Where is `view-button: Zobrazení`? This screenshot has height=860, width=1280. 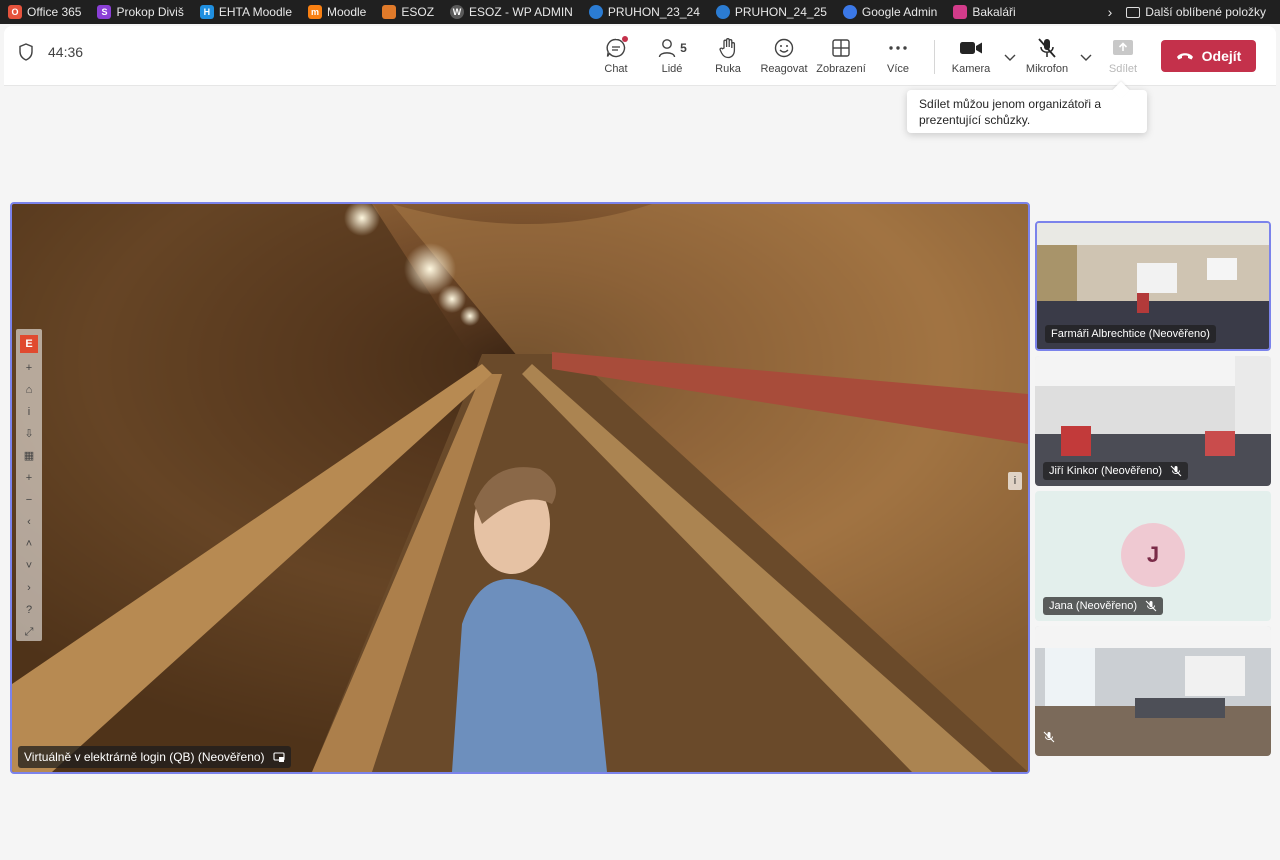
view-button: Zobrazení is located at coordinates (841, 55).